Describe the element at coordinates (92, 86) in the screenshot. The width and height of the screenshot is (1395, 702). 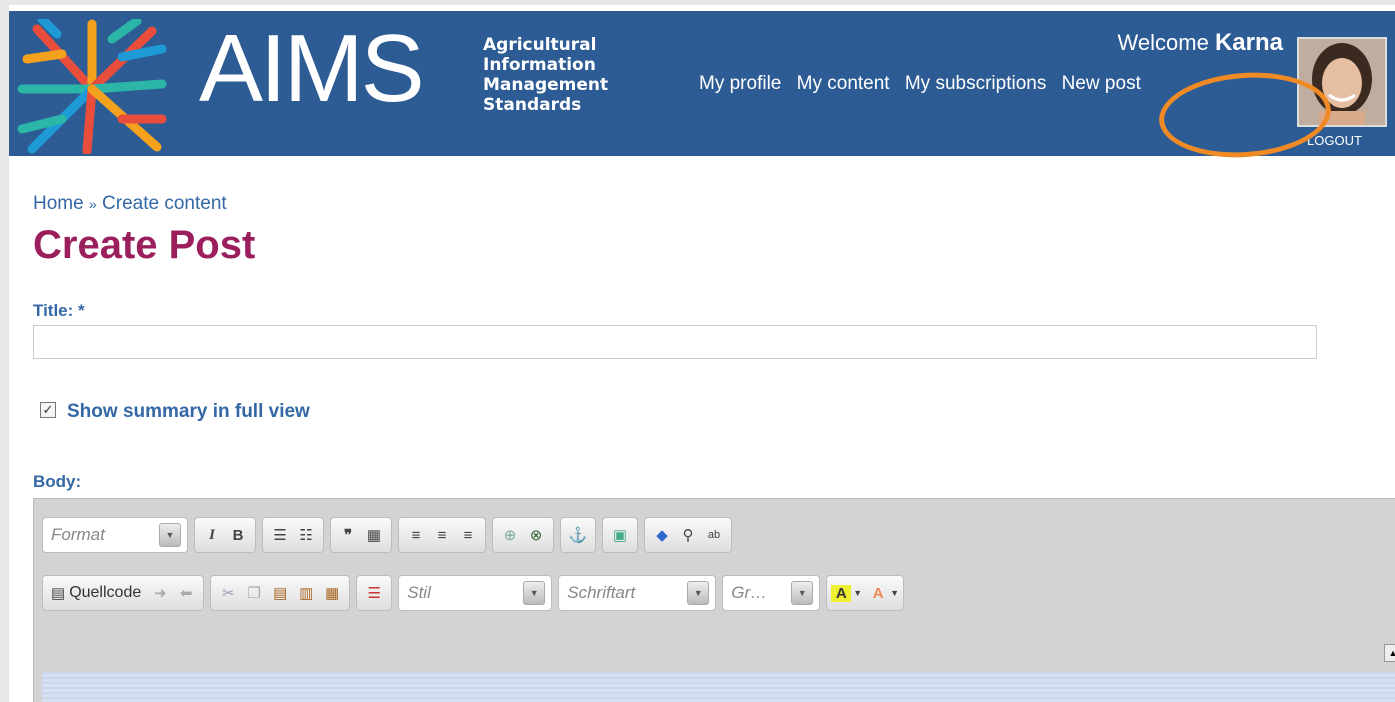
I see `aims-logo-icon` at that location.